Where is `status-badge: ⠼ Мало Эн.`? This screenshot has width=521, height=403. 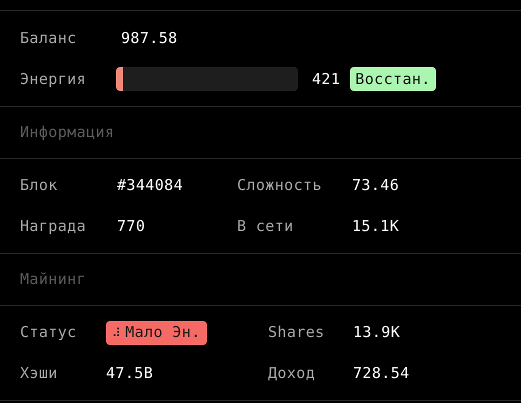
status-badge: ⠼ Мало Эн. is located at coordinates (156, 332).